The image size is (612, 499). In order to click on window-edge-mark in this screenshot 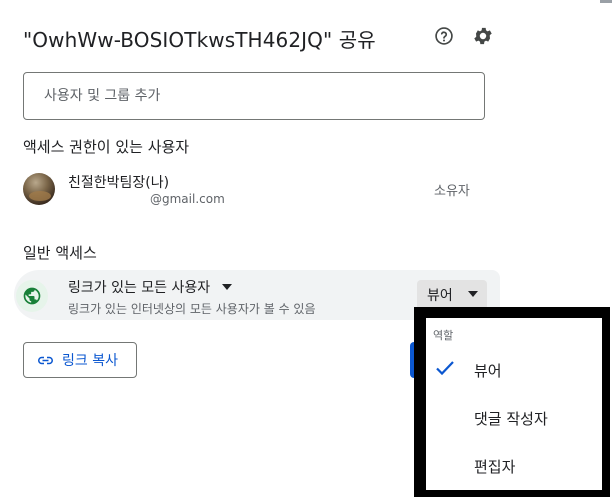, I will do `click(606, 1)`.